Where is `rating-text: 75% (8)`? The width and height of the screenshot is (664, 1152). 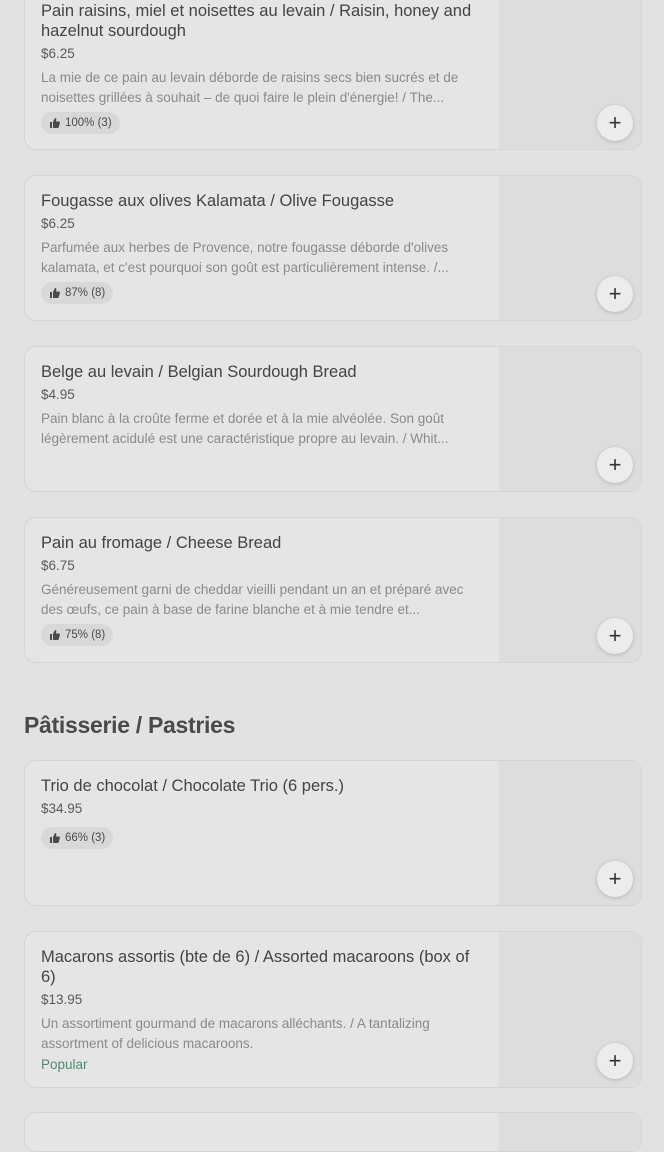 rating-text: 75% (8) is located at coordinates (85, 635).